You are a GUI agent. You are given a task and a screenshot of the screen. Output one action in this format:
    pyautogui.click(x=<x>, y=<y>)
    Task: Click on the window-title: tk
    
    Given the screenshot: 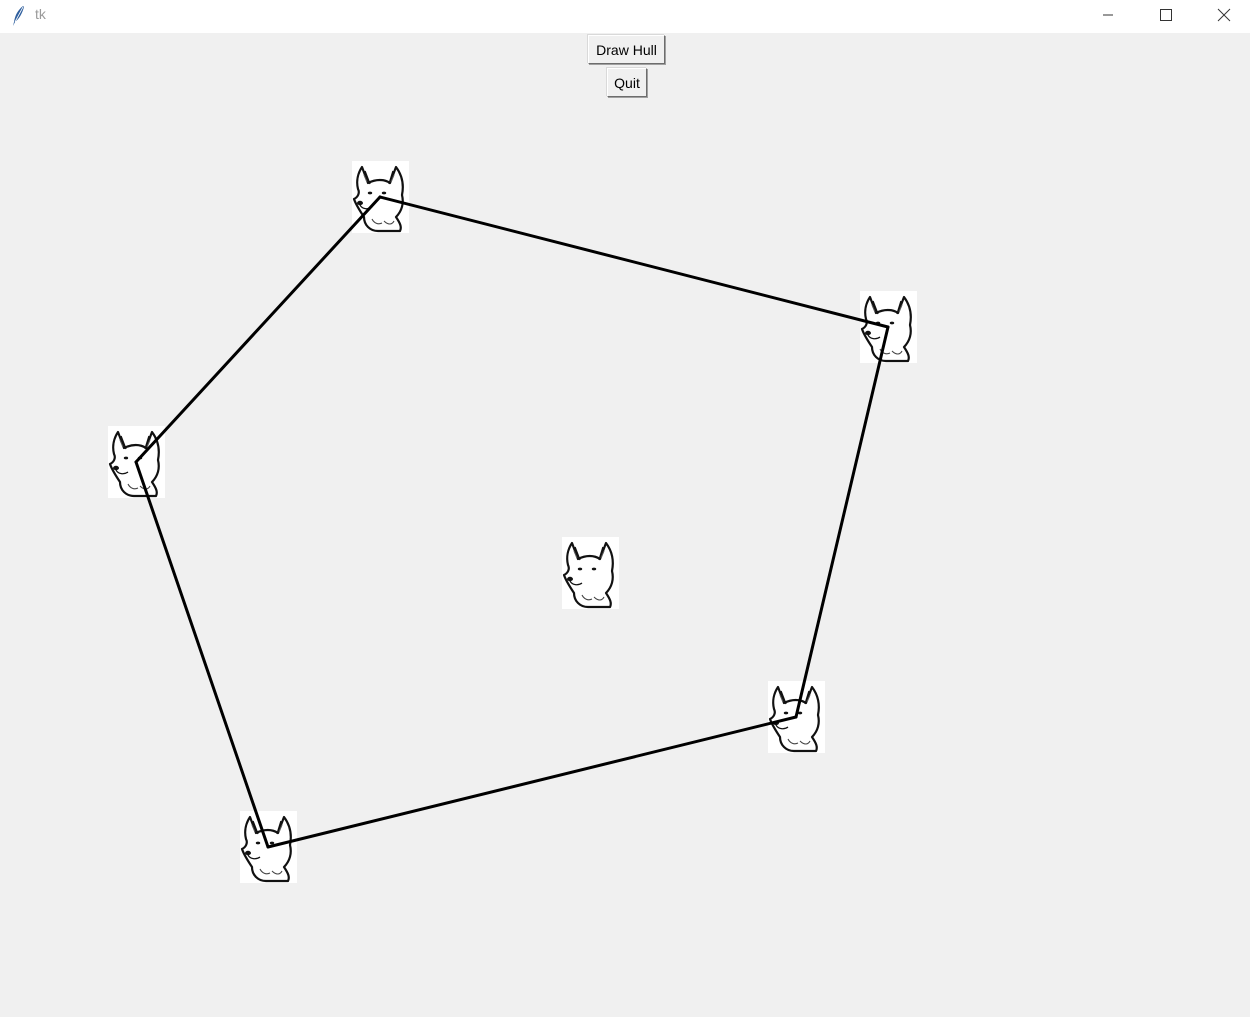 What is the action you would take?
    pyautogui.click(x=40, y=14)
    